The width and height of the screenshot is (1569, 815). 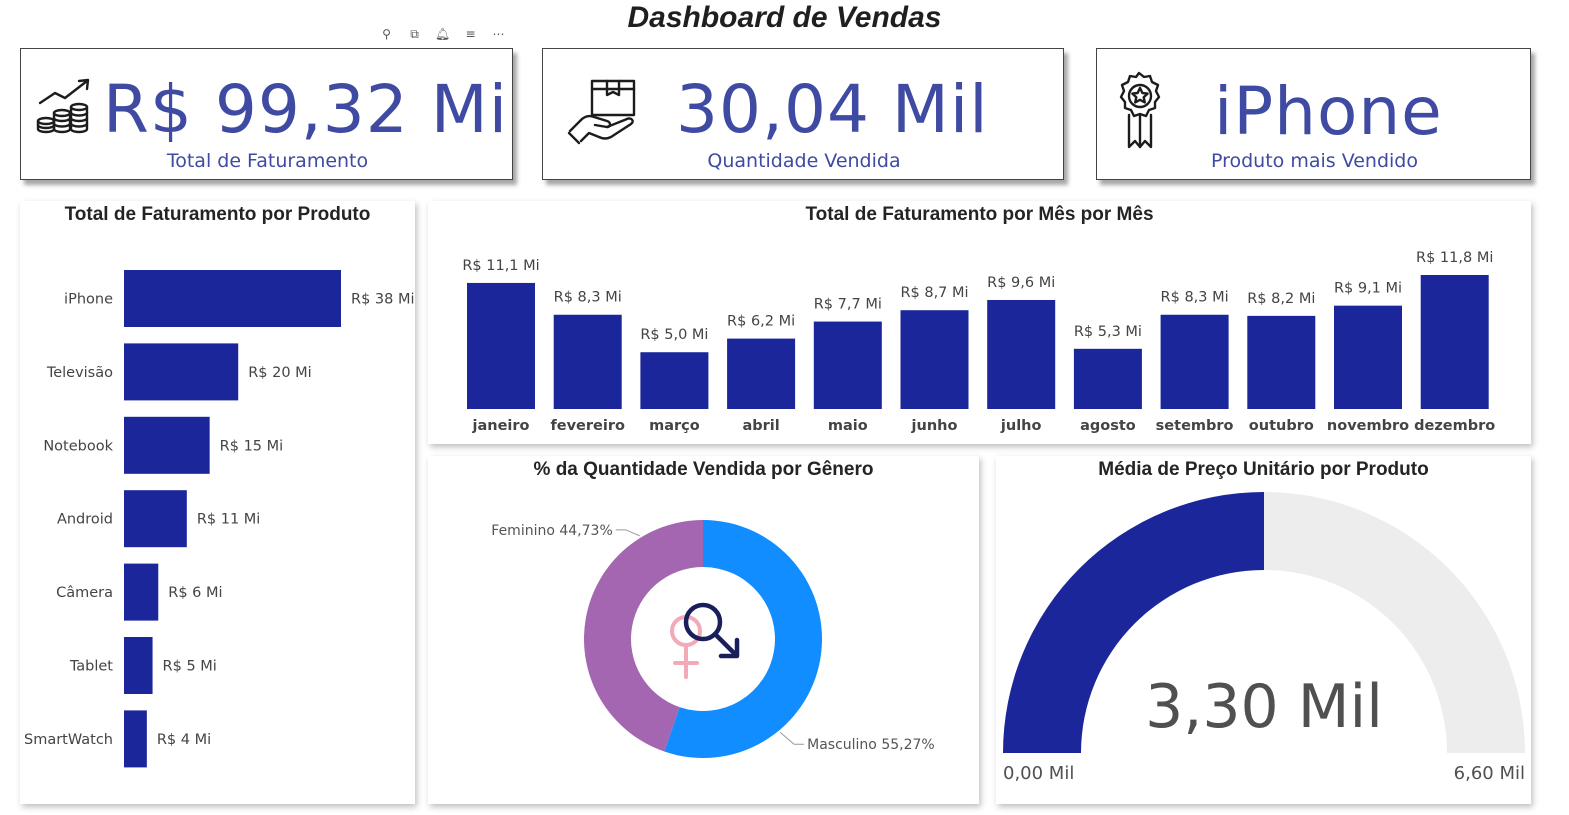 I want to click on kpi-label: Total de Faturamento, so click(x=267, y=161).